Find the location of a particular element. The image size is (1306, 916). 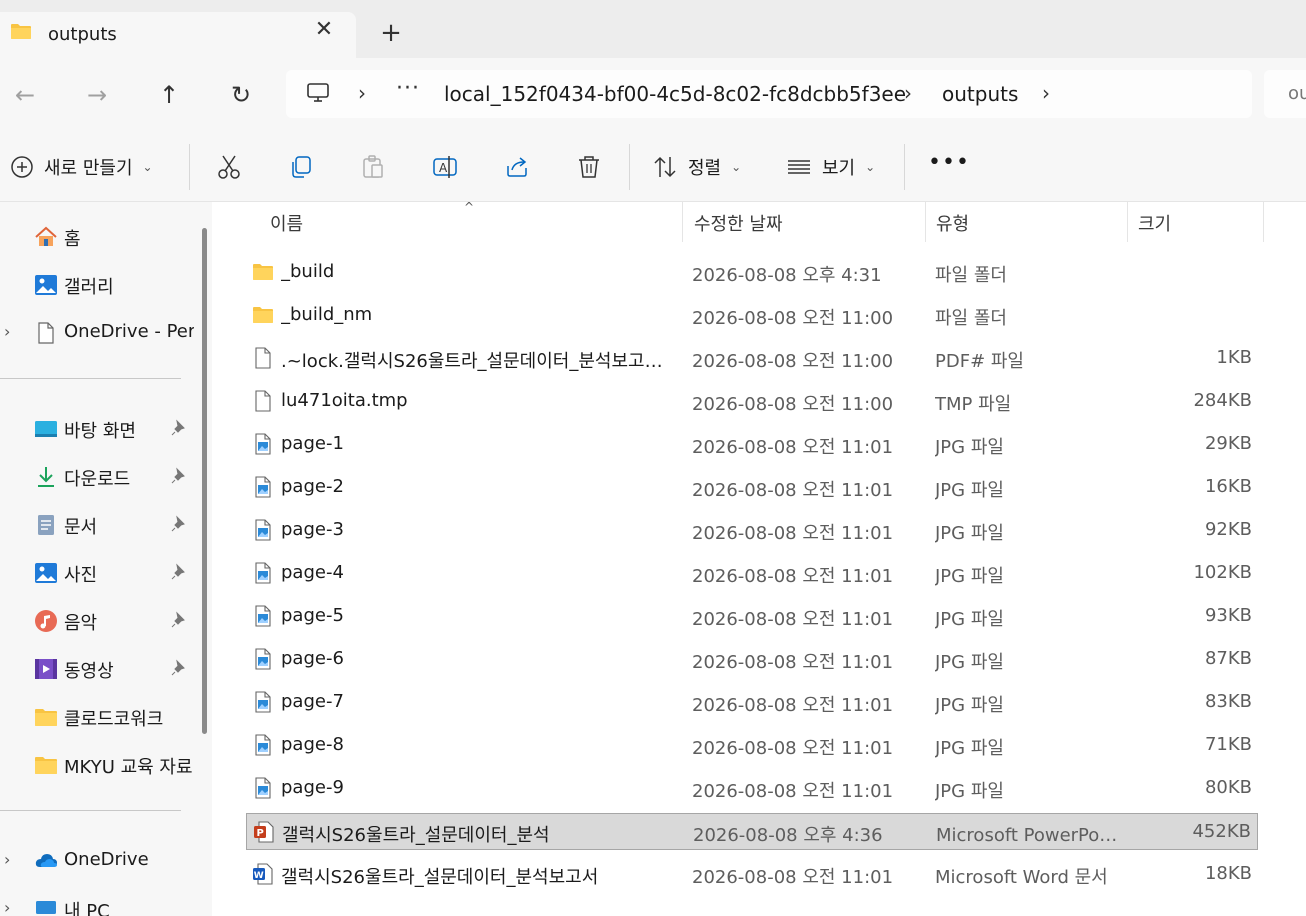

file-row: page-1 2026-08-08 오전 11:01 JPG 파일 29KB is located at coordinates (752, 444).